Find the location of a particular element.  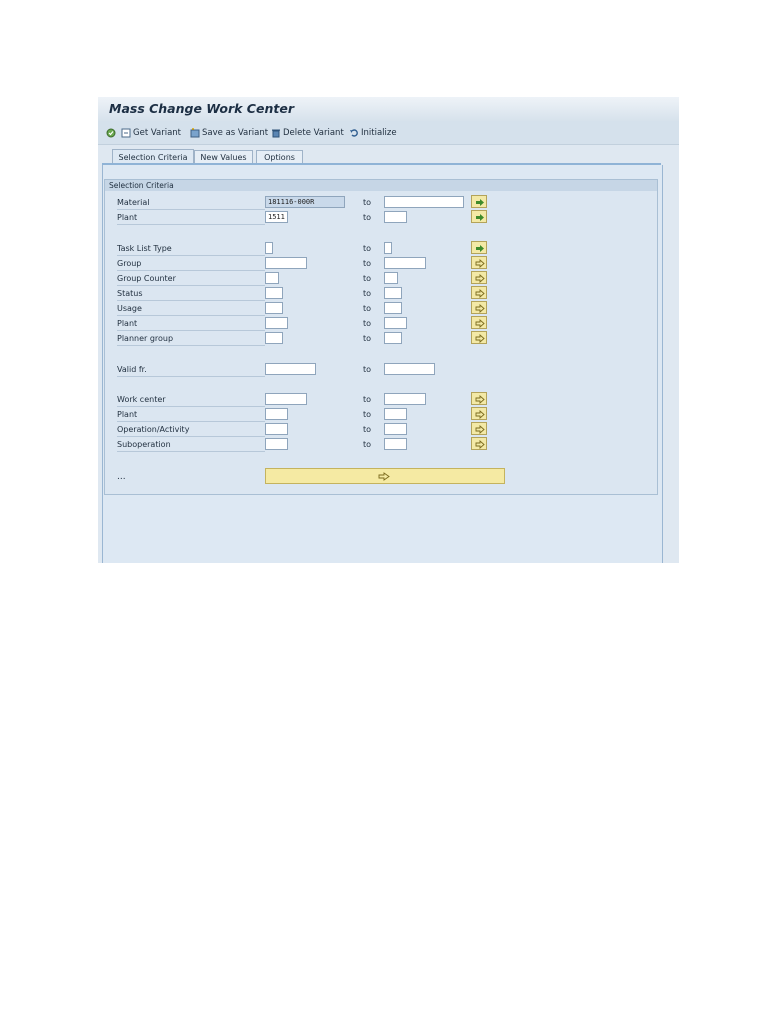

status-to-input is located at coordinates (393, 293).